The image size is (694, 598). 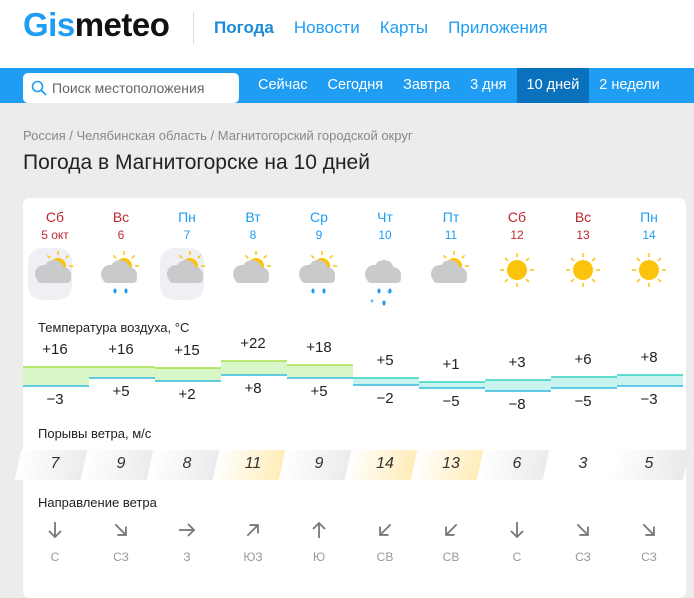 What do you see at coordinates (497, 28) in the screenshot?
I see `nav-apps: Приложения` at bounding box center [497, 28].